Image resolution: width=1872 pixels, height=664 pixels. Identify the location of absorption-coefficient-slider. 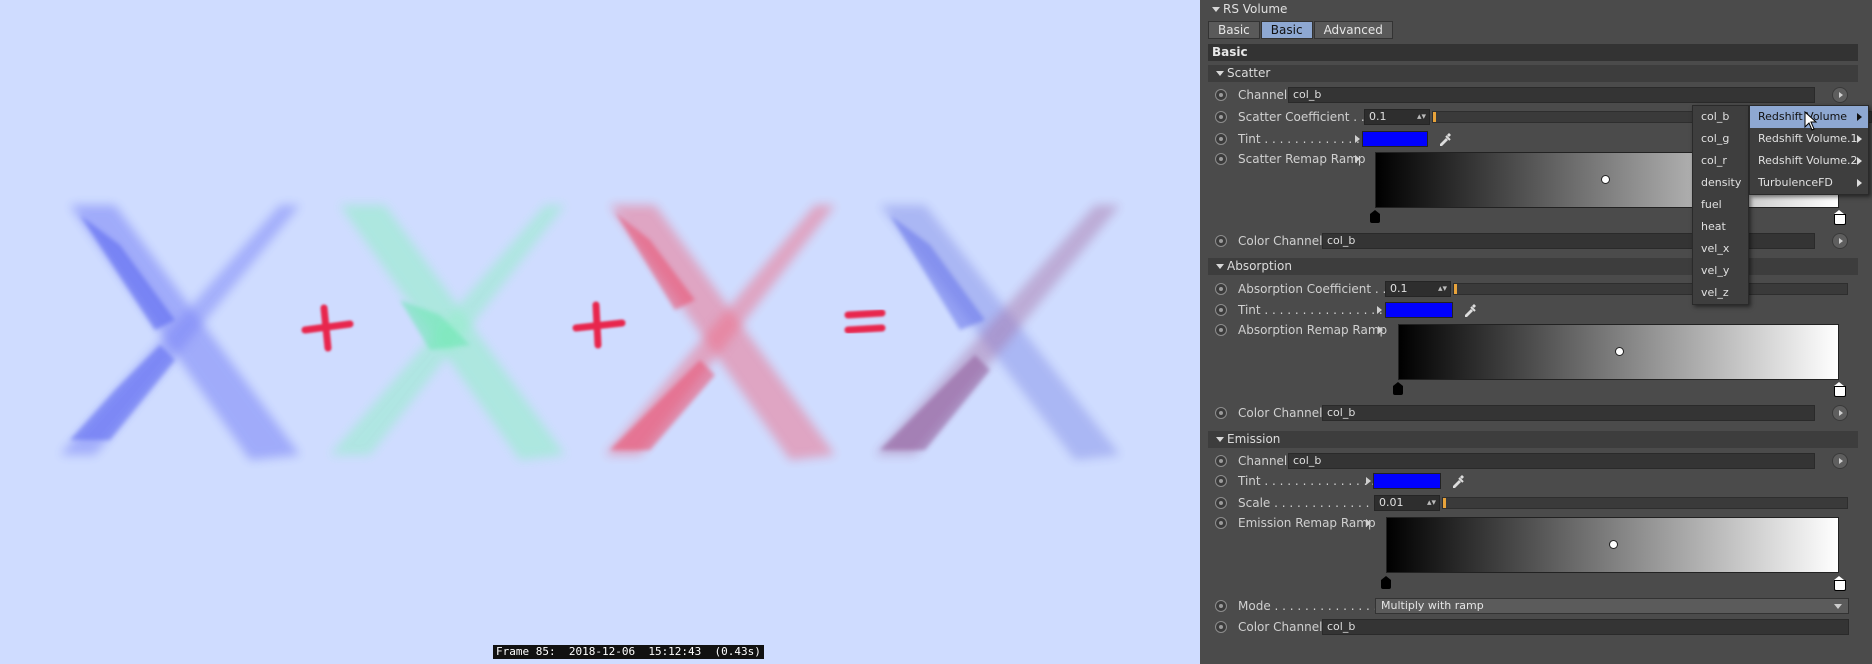
(1650, 289).